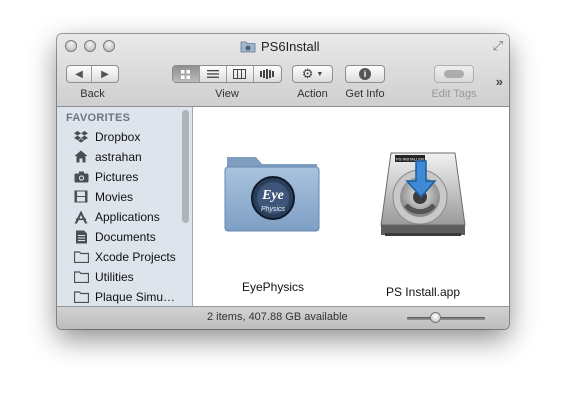  I want to click on info-icon: i, so click(365, 74).